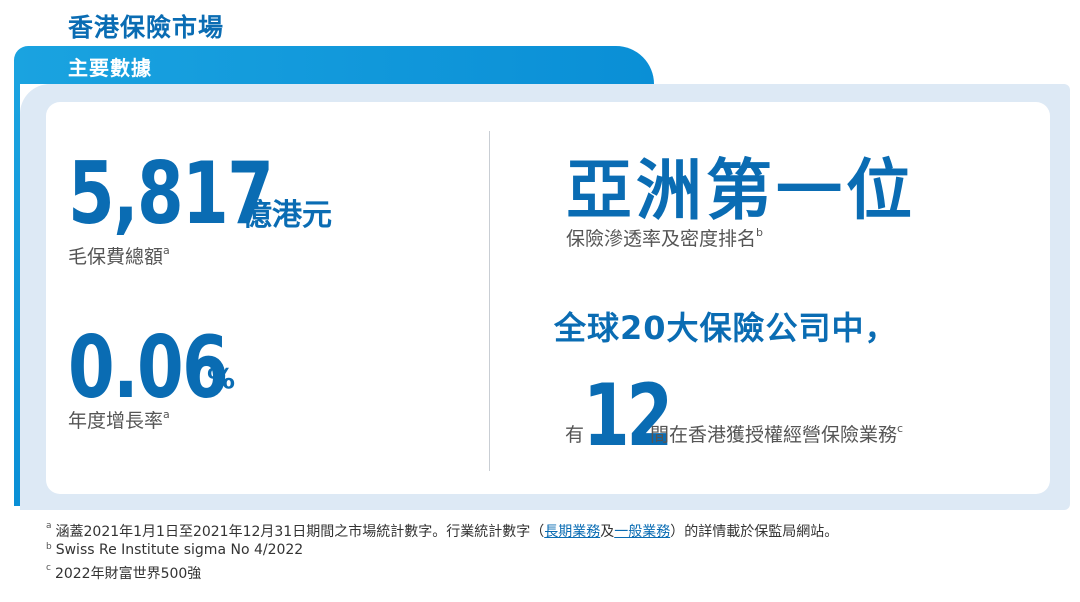  Describe the element at coordinates (49, 547) in the screenshot. I see `footnote-b-marker: b` at that location.